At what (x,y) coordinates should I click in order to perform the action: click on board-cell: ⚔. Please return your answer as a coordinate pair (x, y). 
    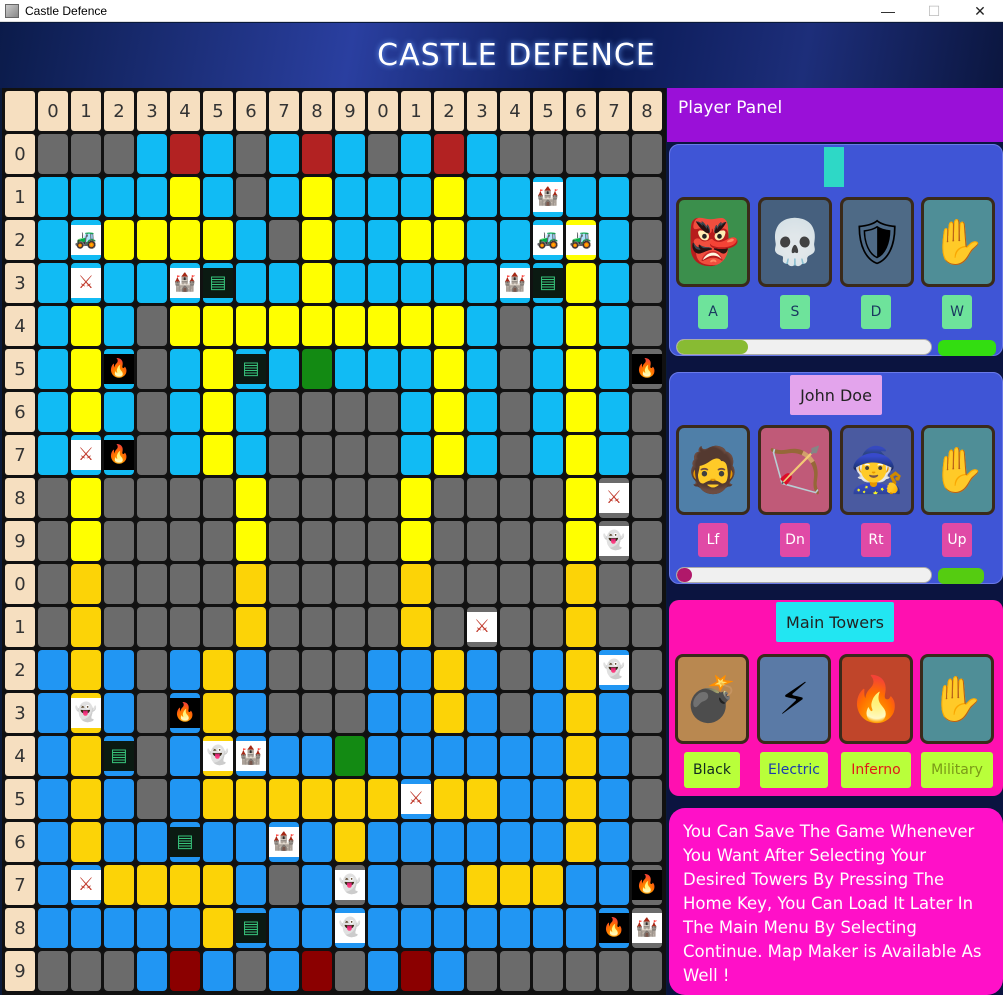
    Looking at the image, I should click on (614, 498).